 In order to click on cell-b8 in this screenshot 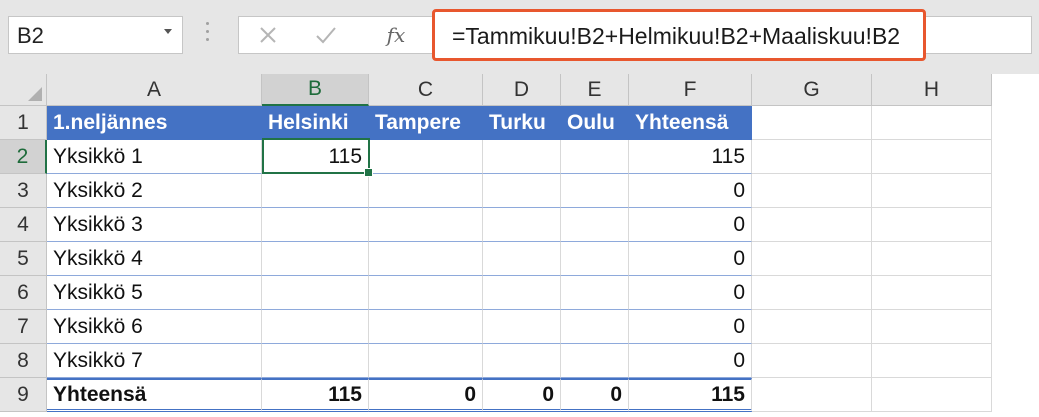, I will do `click(315, 361)`.